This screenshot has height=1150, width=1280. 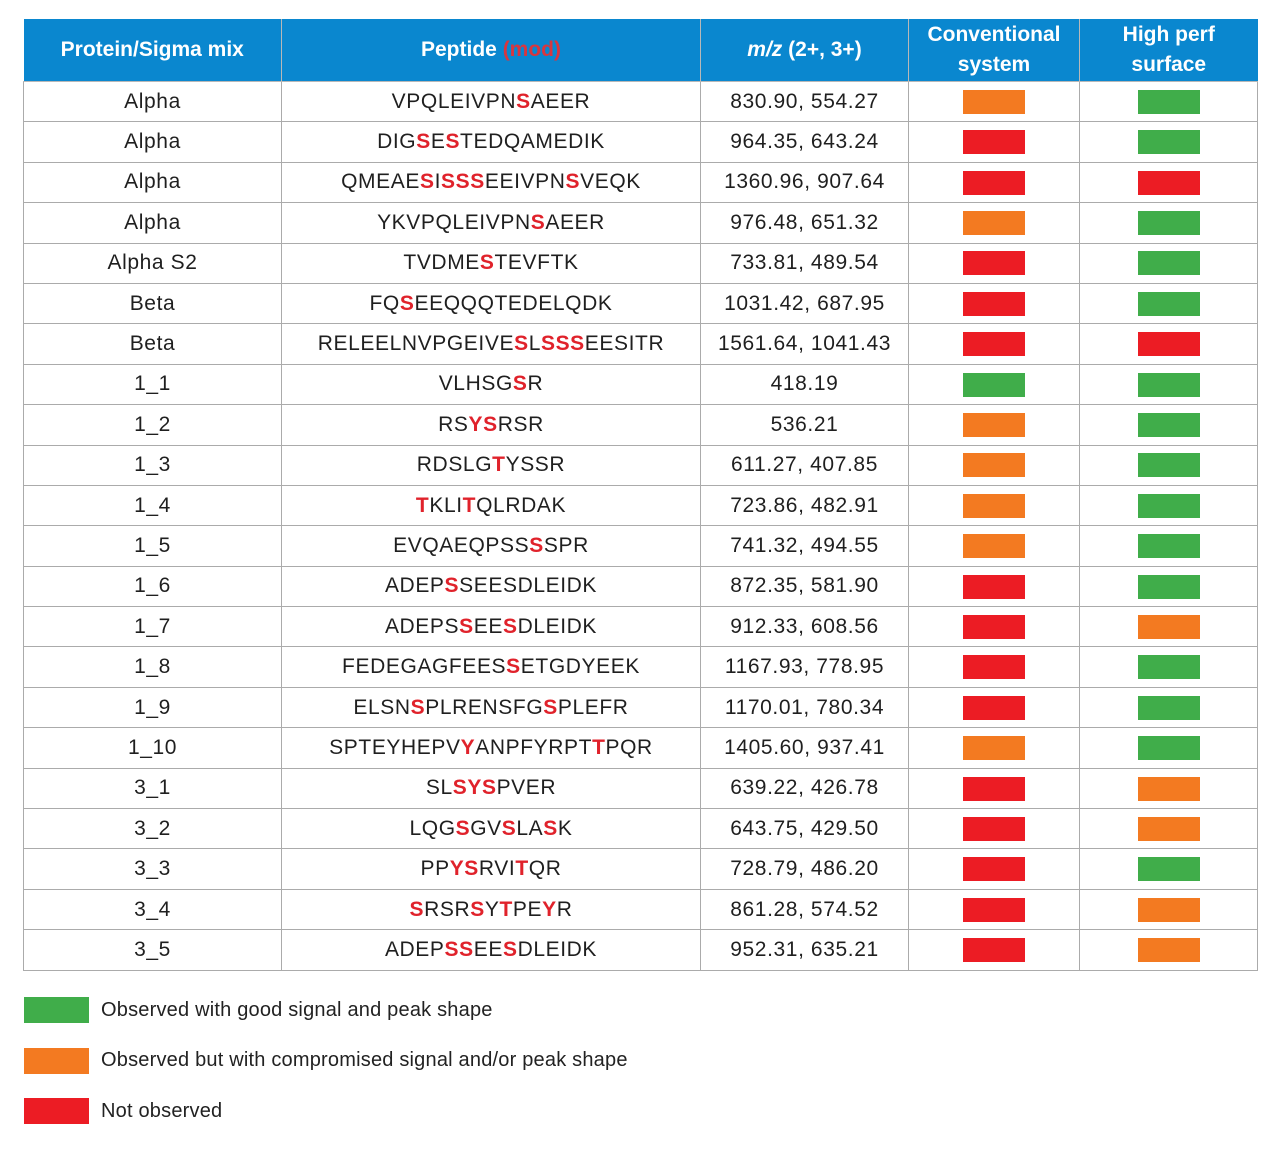 What do you see at coordinates (497, 869) in the screenshot?
I see `peptide-segment: RVI` at bounding box center [497, 869].